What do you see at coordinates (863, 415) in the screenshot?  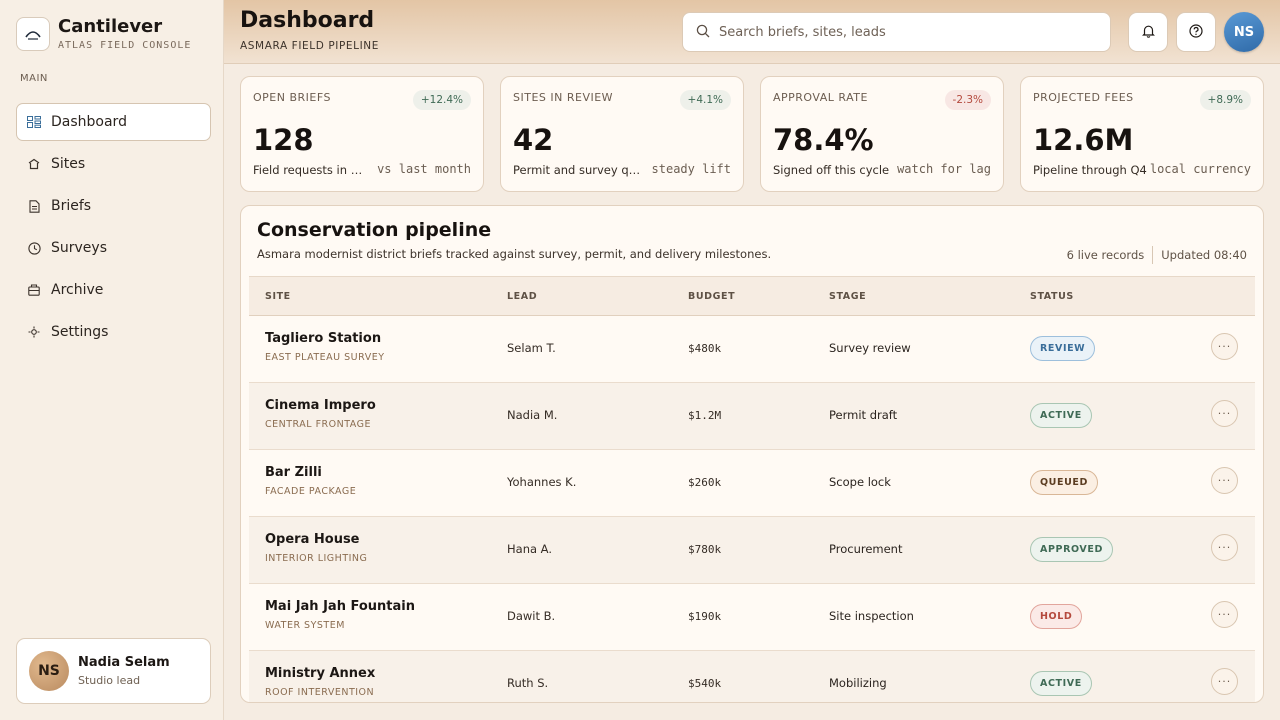 I see `stage-value: Permit draft` at bounding box center [863, 415].